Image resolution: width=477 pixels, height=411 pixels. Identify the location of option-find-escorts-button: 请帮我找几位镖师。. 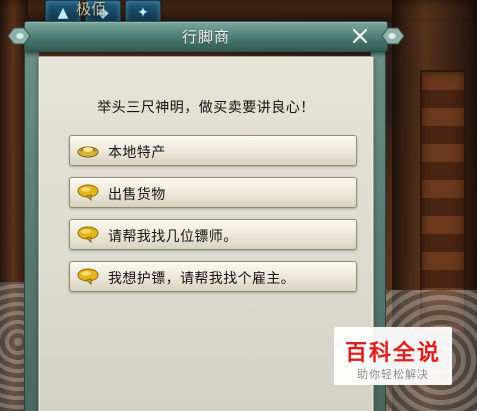
(213, 234).